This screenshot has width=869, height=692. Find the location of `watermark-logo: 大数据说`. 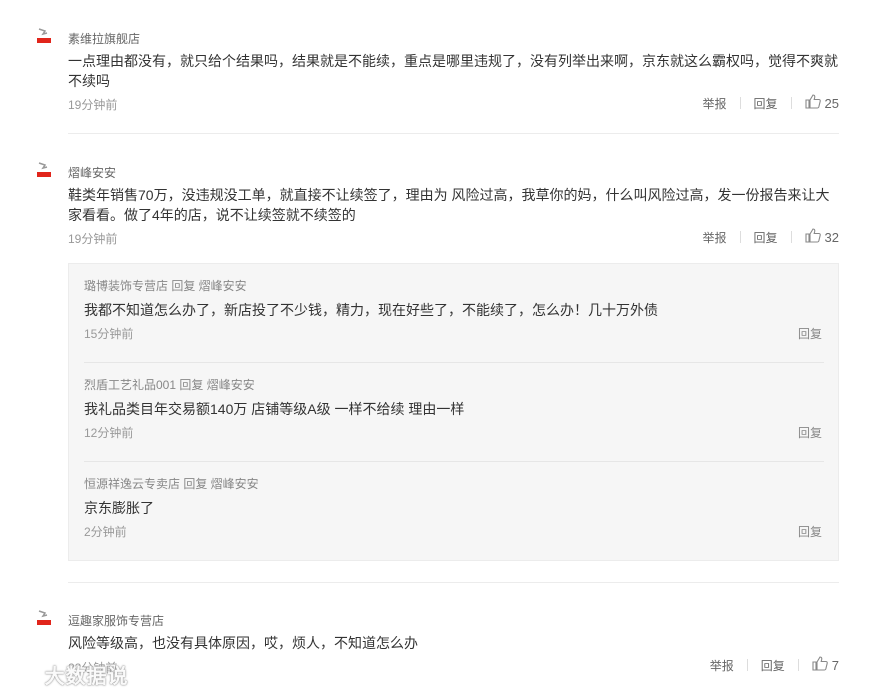

watermark-logo: 大数据说 is located at coordinates (66, 675).